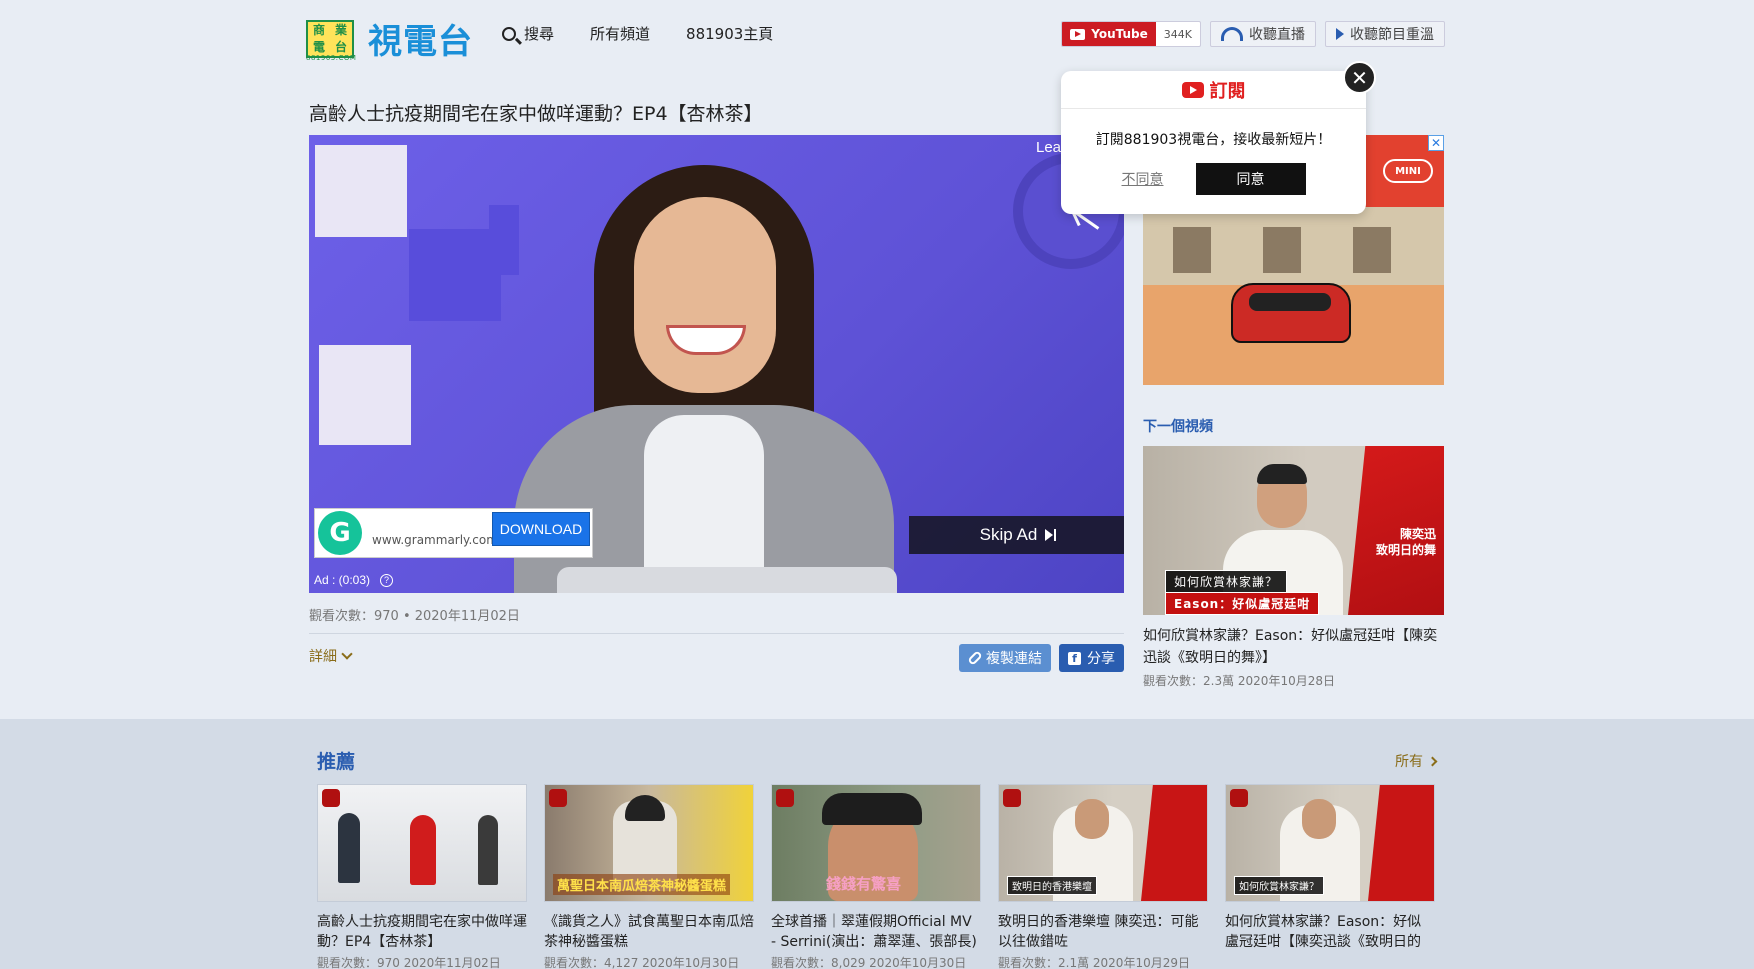 Image resolution: width=1754 pixels, height=969 pixels. Describe the element at coordinates (1014, 659) in the screenshot. I see `copy-link-label: 複製連結` at that location.